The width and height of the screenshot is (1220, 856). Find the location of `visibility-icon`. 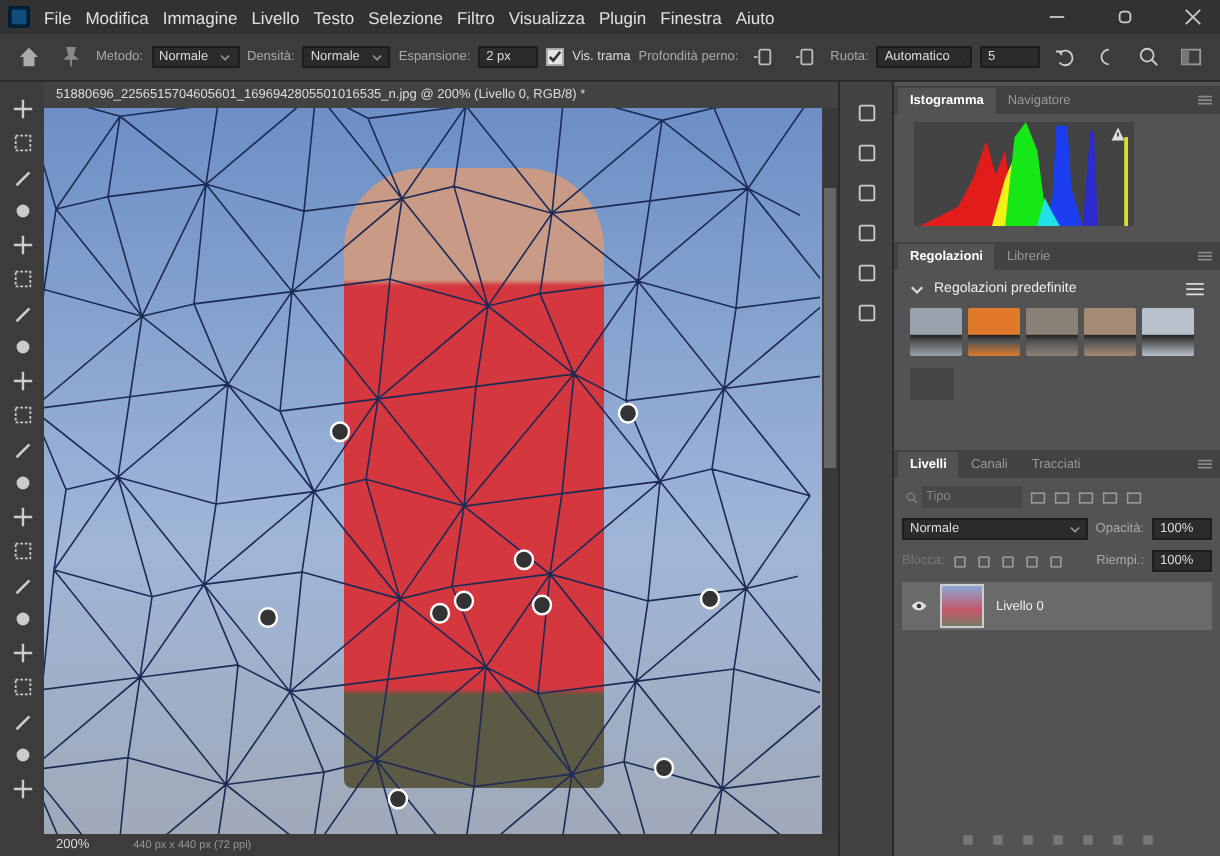

visibility-icon is located at coordinates (919, 606).